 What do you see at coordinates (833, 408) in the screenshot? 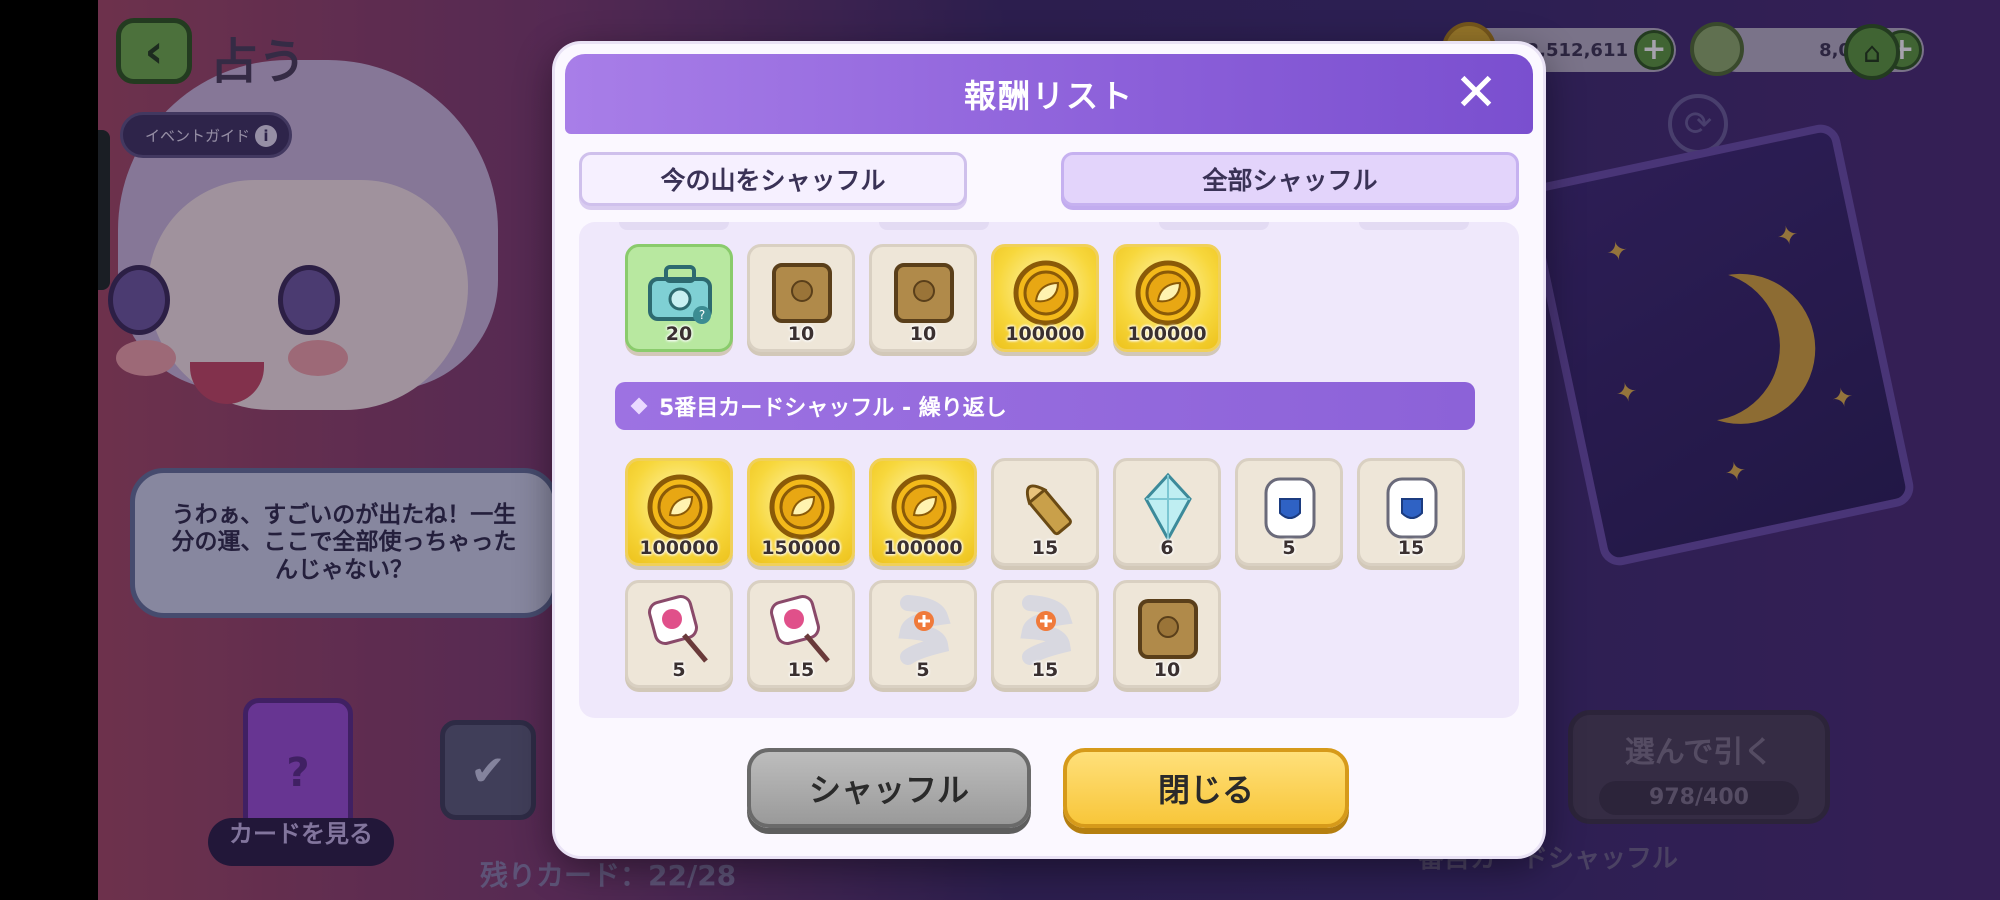
I see `section-title: 5番目カードシャッフル - 繰り返し` at bounding box center [833, 408].